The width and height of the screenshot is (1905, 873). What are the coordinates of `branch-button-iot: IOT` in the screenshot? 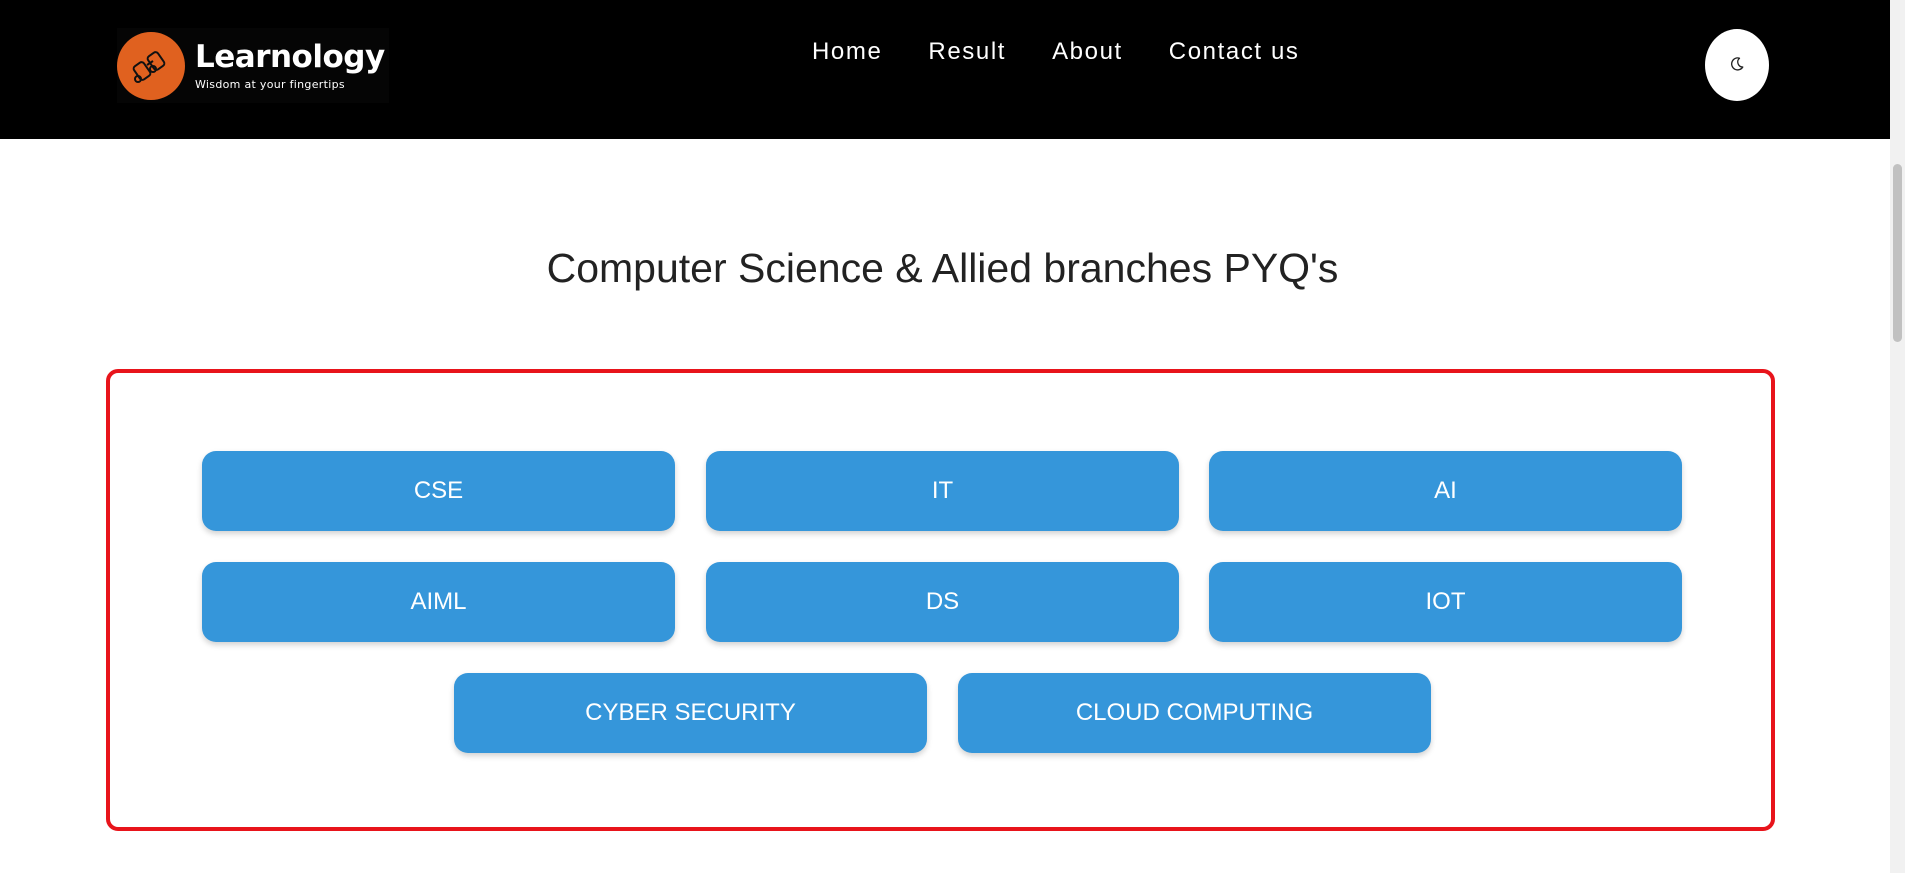 It's located at (1445, 602).